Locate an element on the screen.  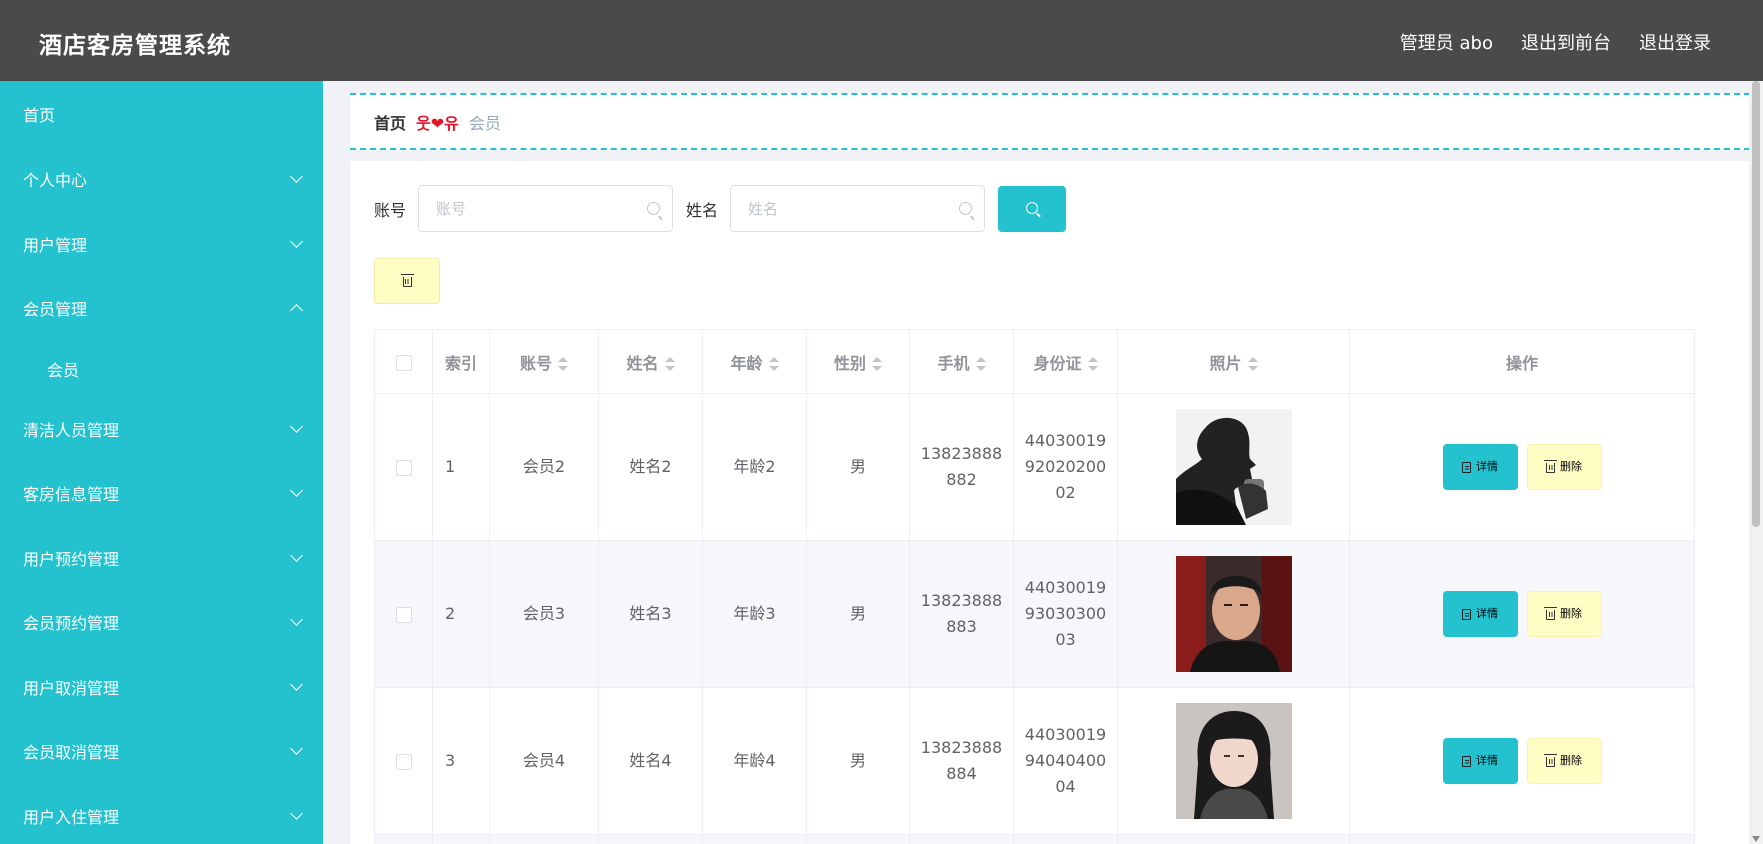
column-header-label: 操作 is located at coordinates (1521, 363).